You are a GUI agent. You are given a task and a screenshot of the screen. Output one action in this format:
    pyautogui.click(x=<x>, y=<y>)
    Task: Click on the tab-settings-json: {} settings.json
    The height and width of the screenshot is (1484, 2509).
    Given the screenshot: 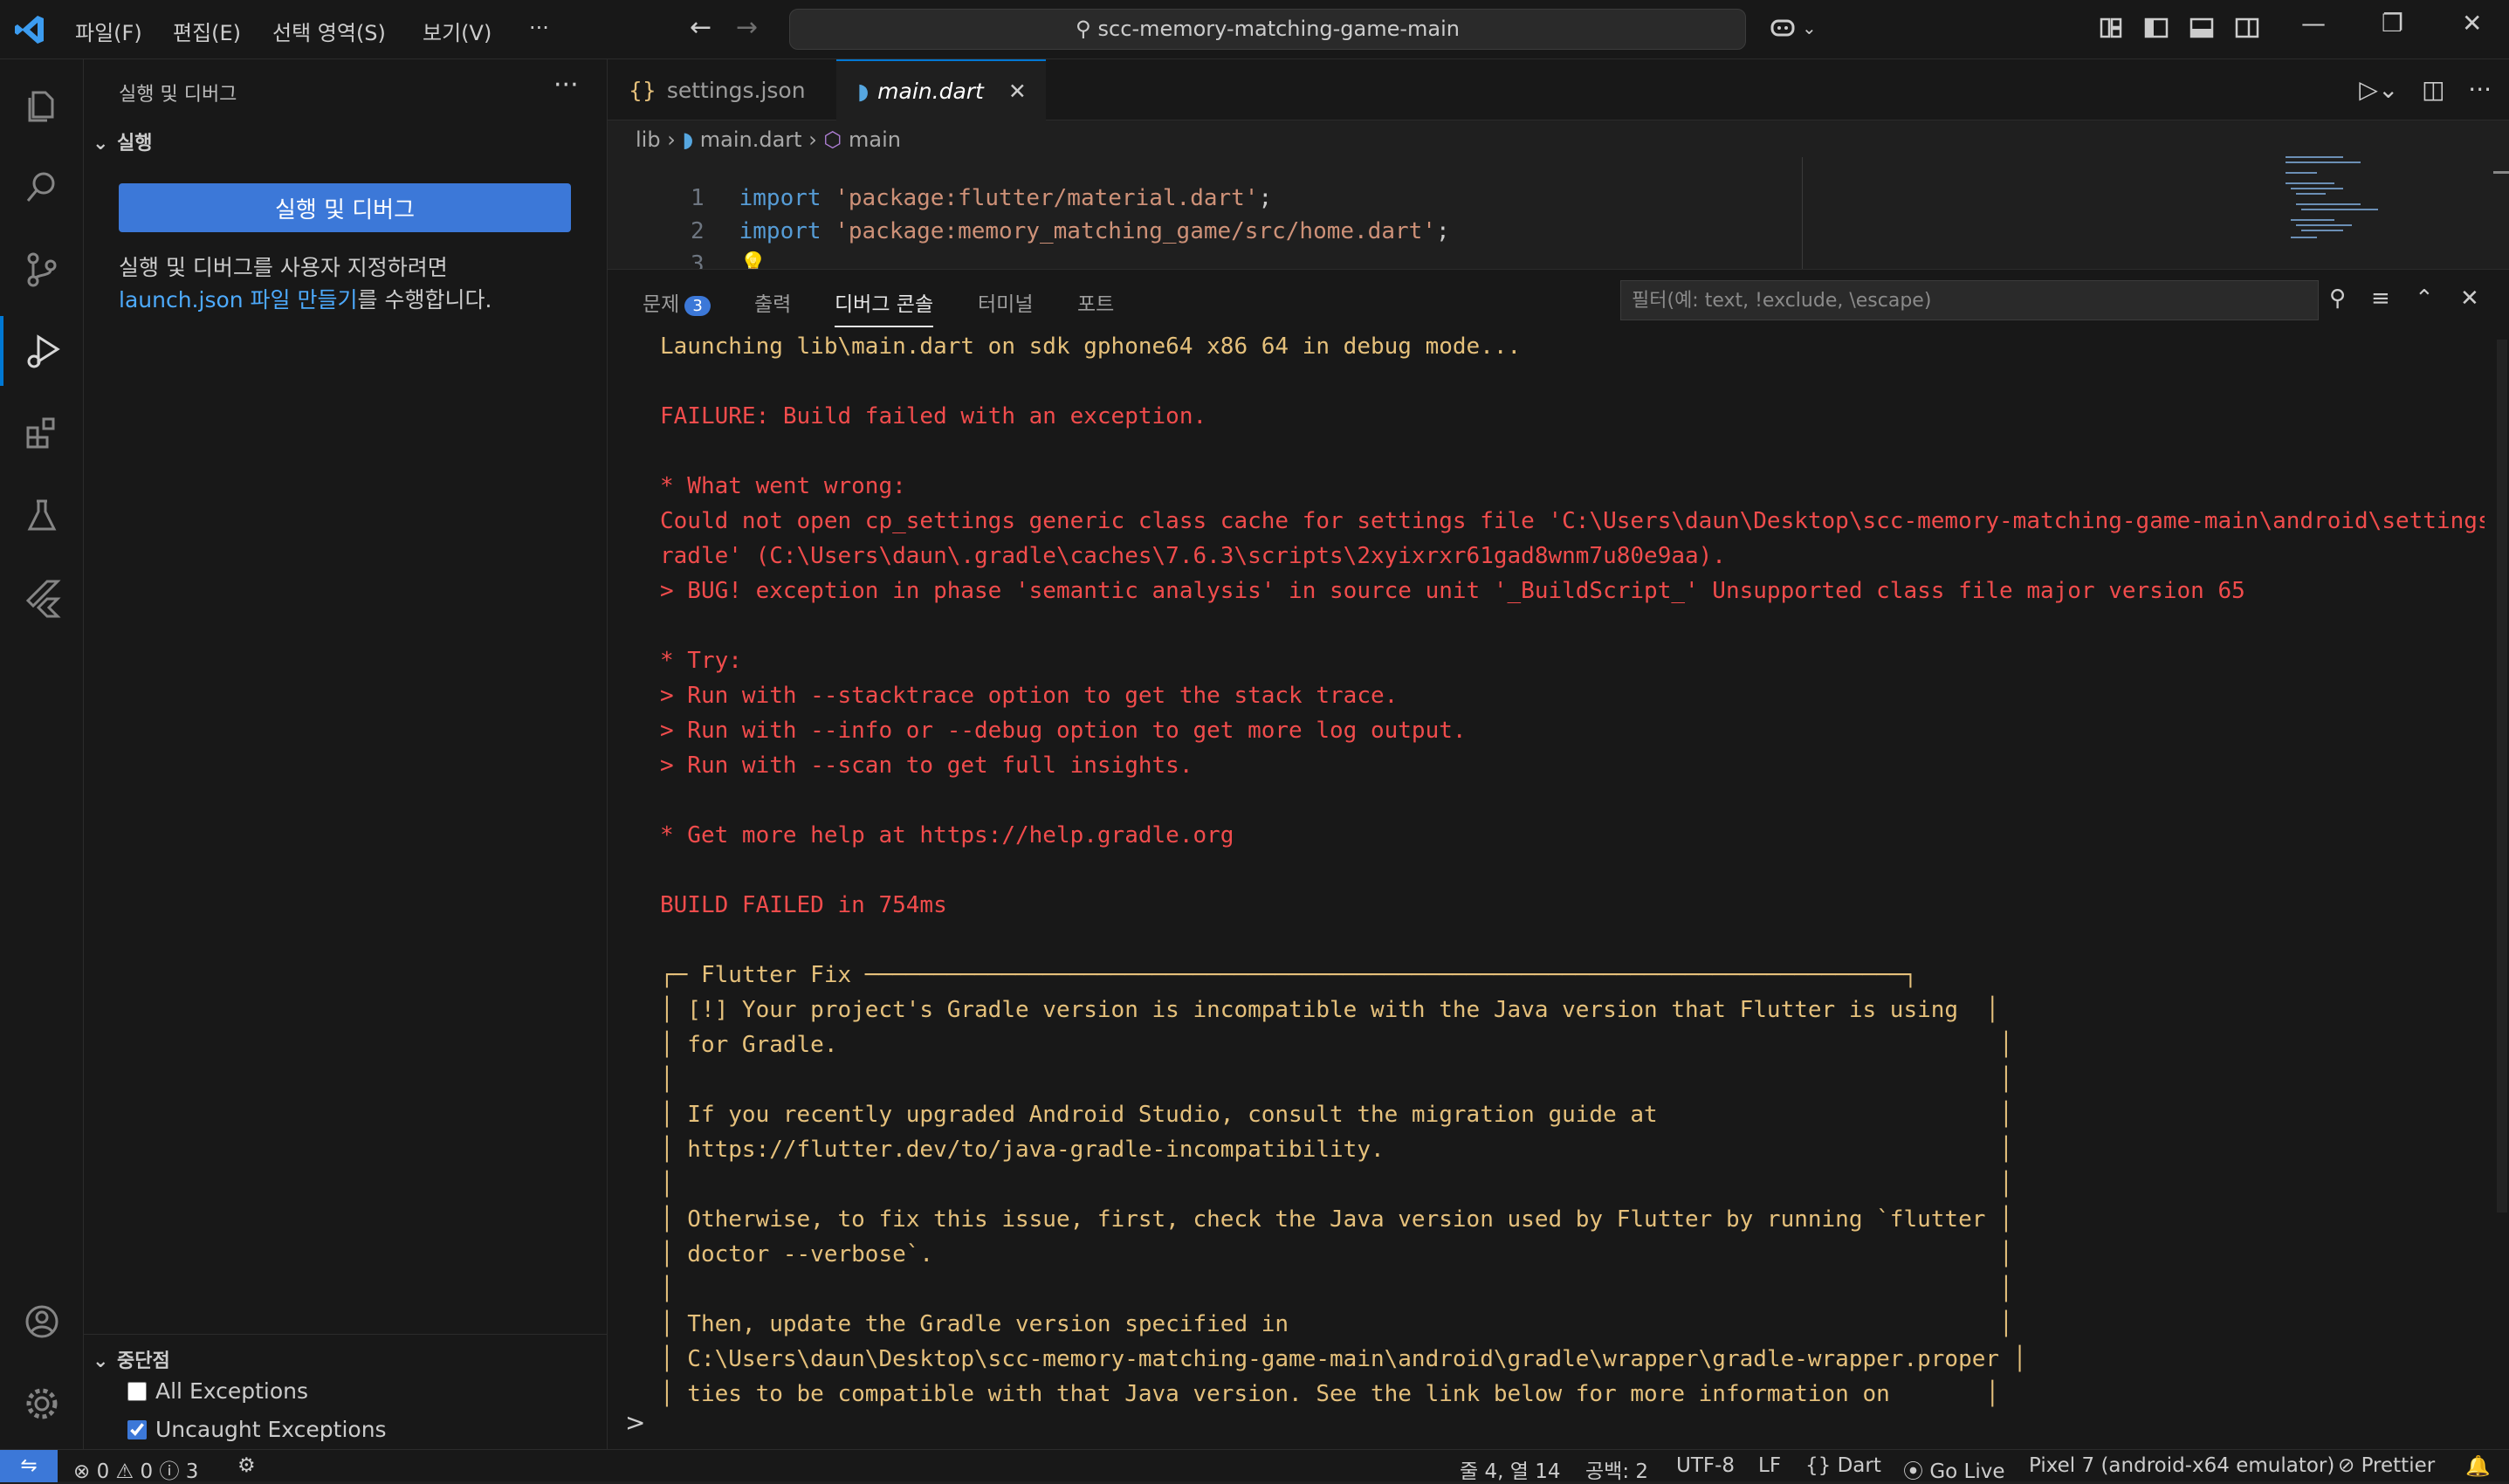 What is the action you would take?
    pyautogui.click(x=721, y=89)
    